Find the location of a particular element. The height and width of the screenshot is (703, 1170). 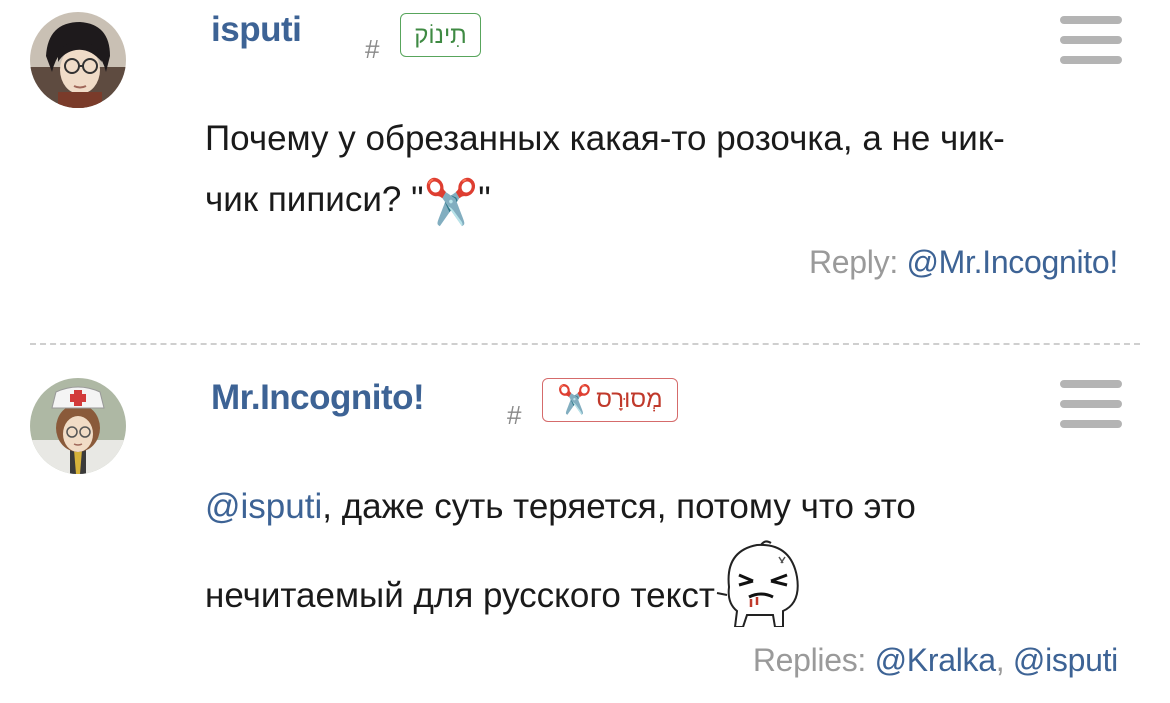

mention-link: @isputi is located at coordinates (263, 506).